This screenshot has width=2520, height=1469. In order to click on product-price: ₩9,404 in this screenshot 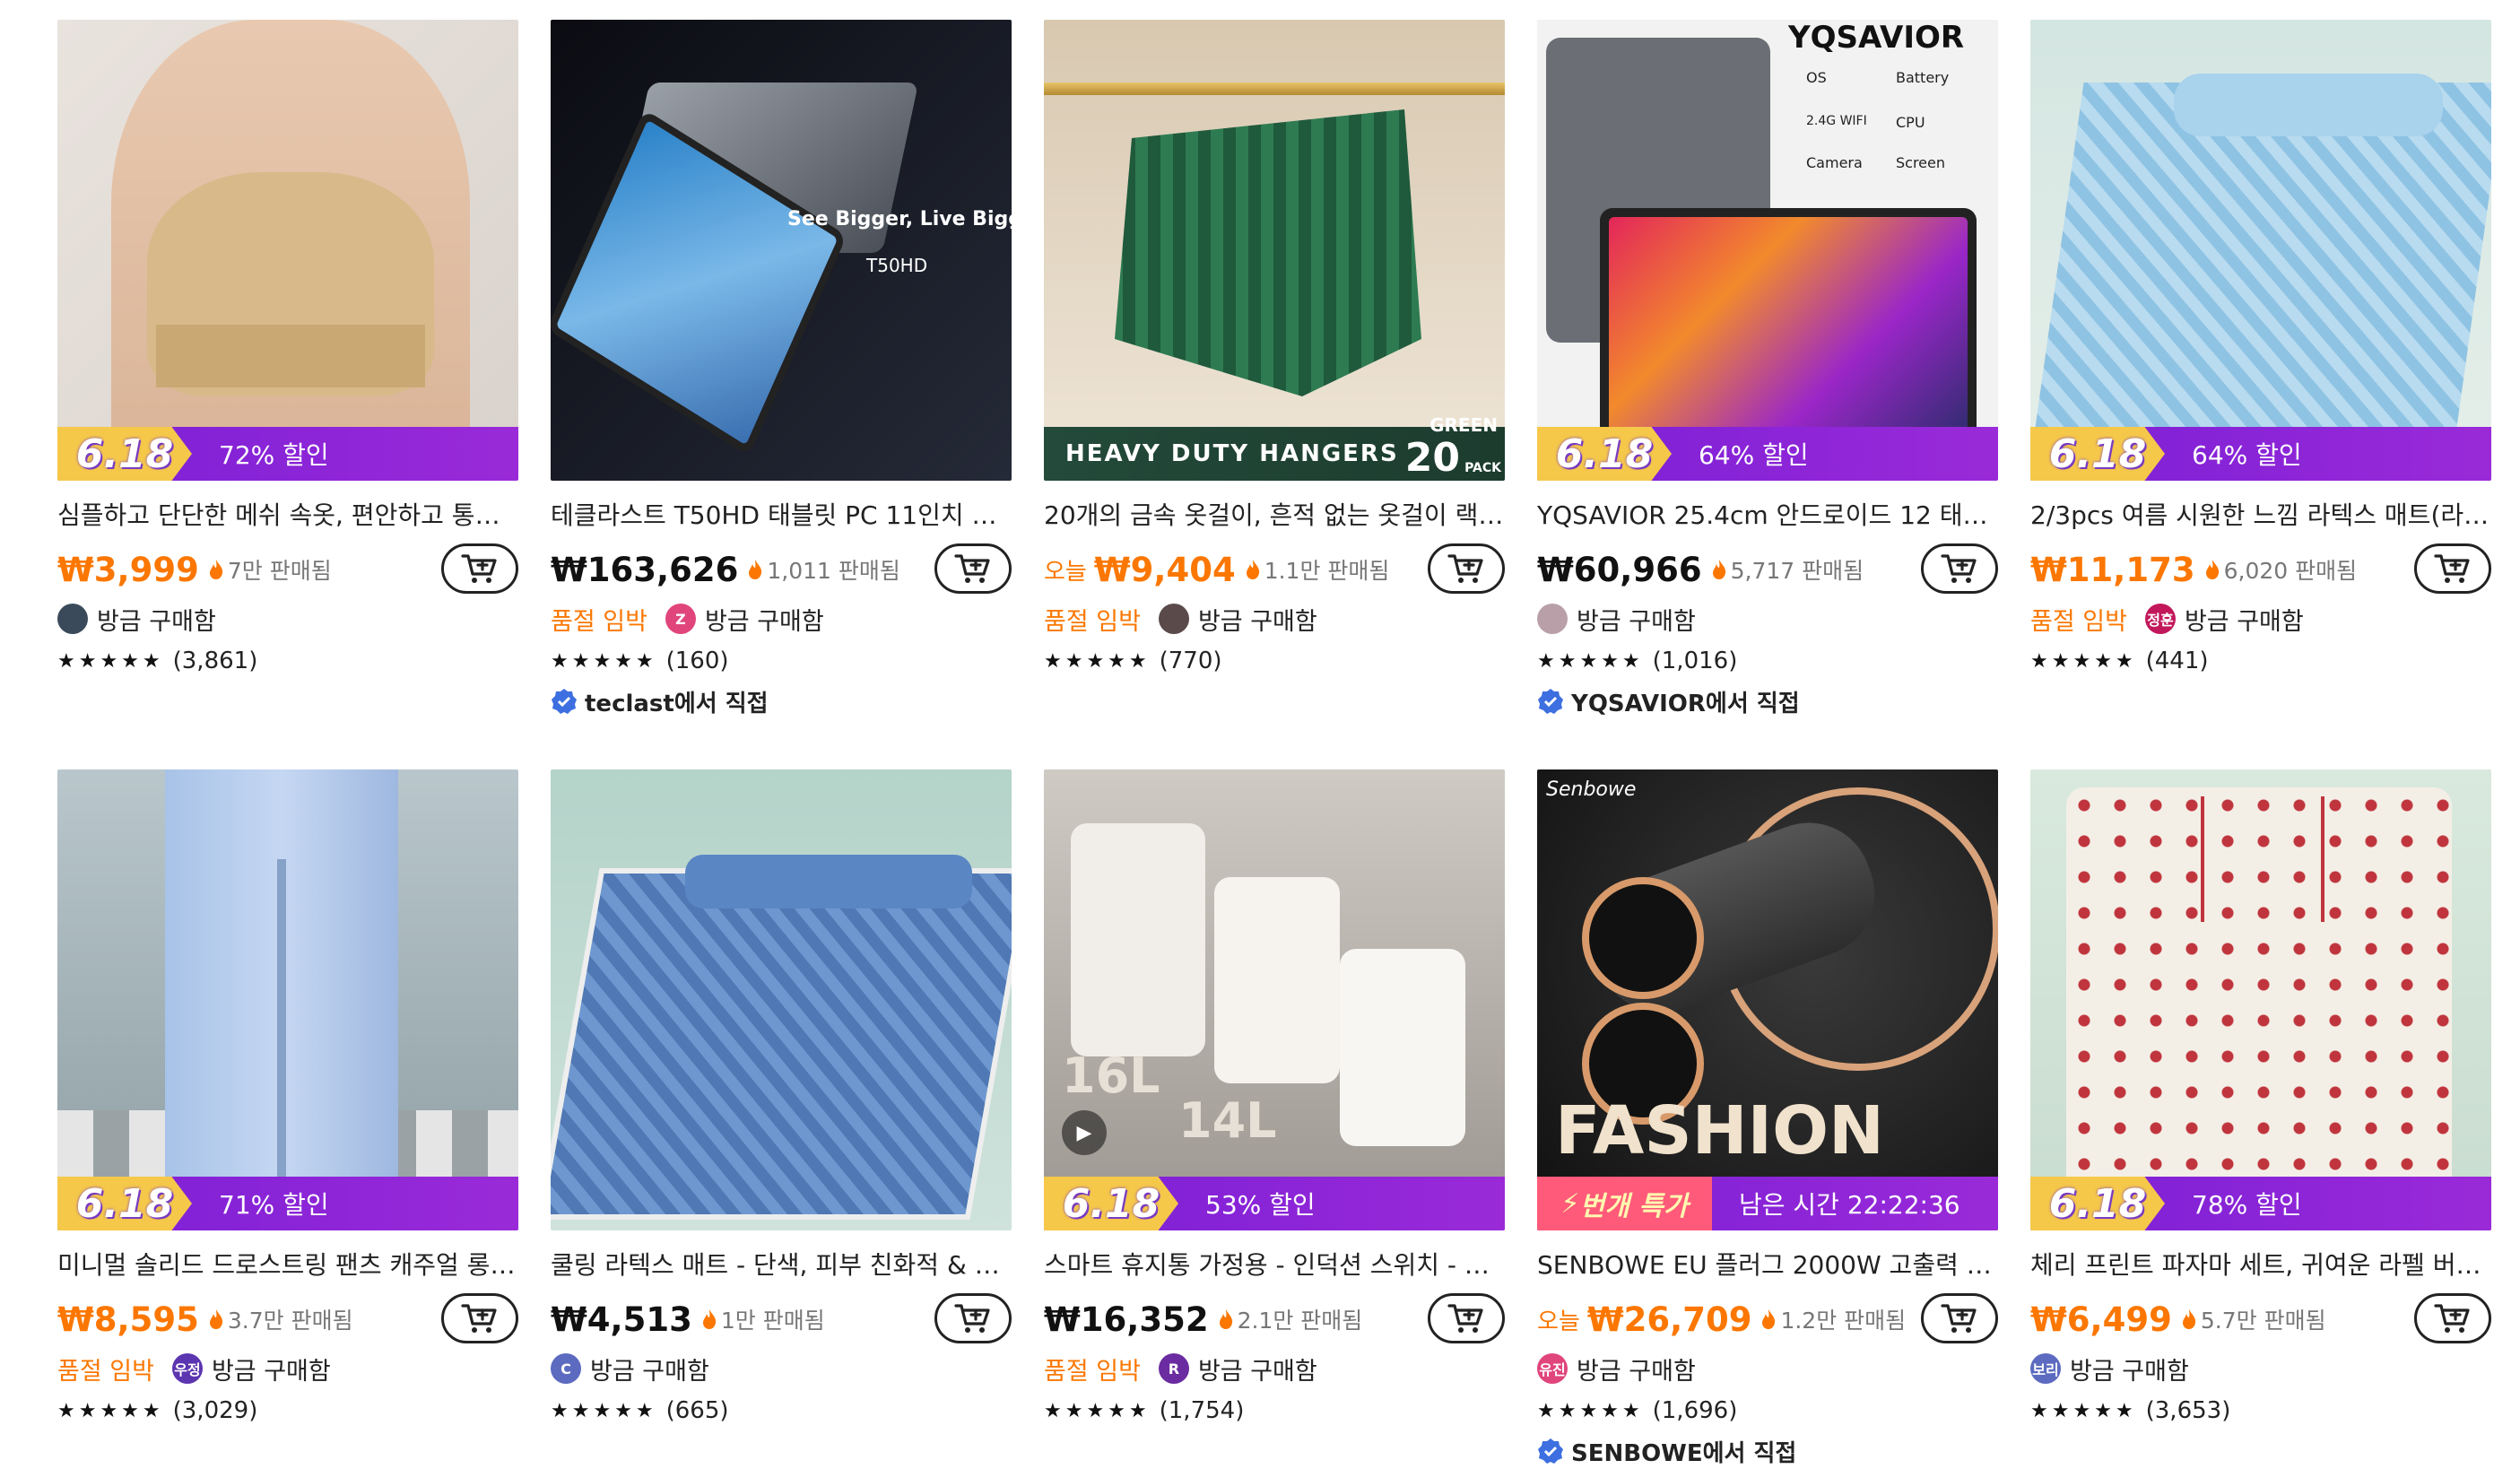, I will do `click(1164, 569)`.